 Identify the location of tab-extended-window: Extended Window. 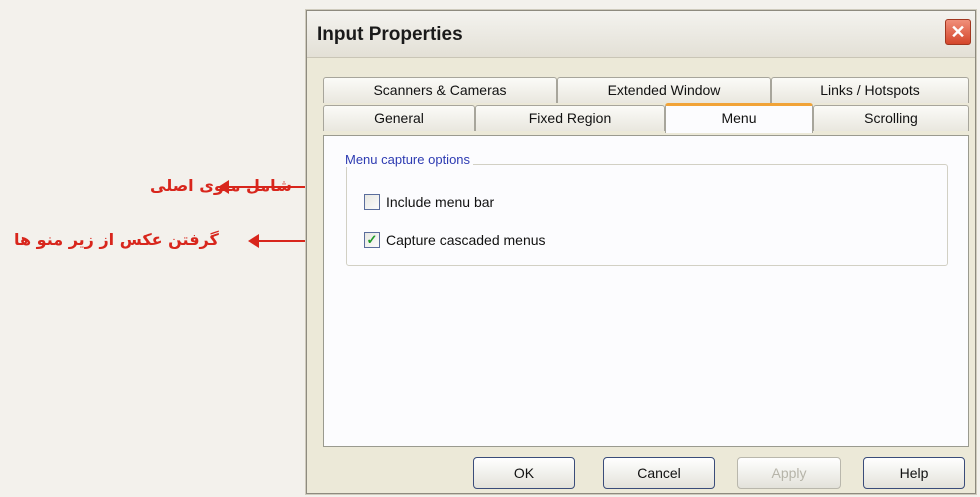
(664, 90).